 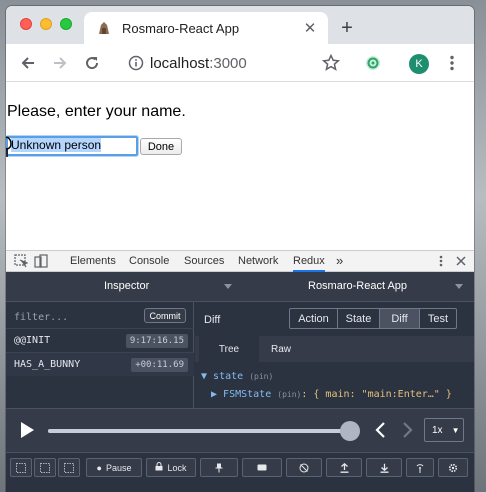 I want to click on mouse-cursor-icon, so click(x=10, y=149).